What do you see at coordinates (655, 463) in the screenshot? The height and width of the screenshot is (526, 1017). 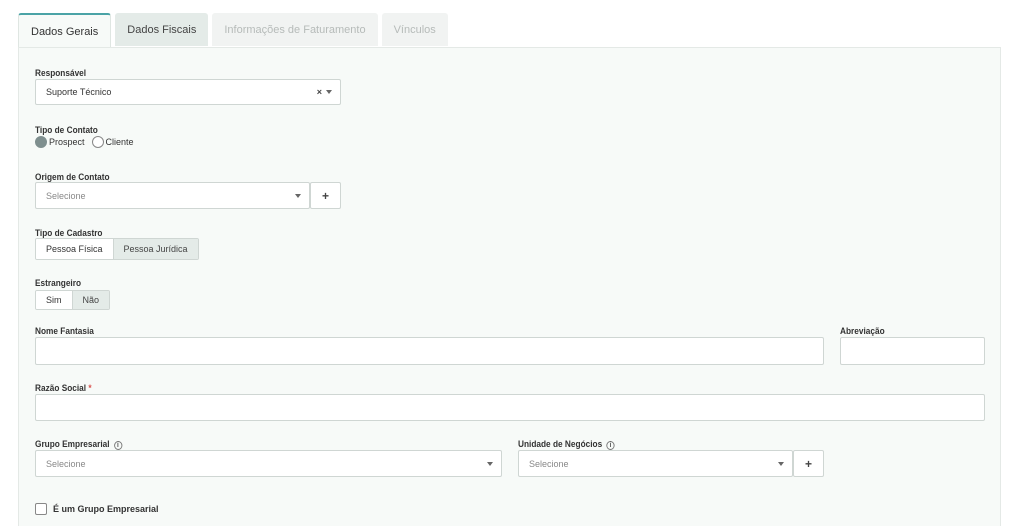 I see `unidade-negocios-select: Selecione` at bounding box center [655, 463].